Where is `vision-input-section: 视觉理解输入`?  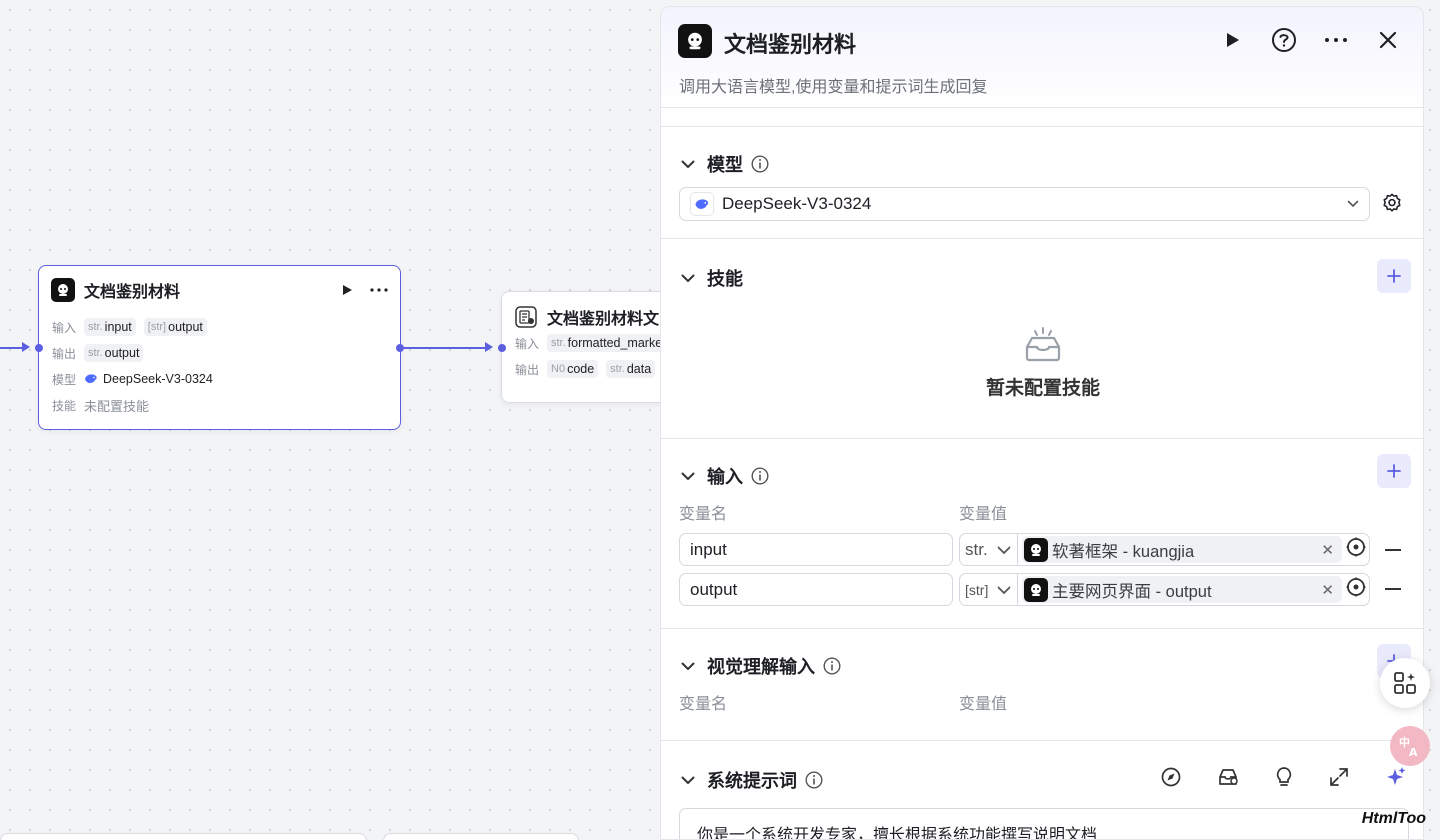 vision-input-section: 视觉理解输入 is located at coordinates (1042, 685).